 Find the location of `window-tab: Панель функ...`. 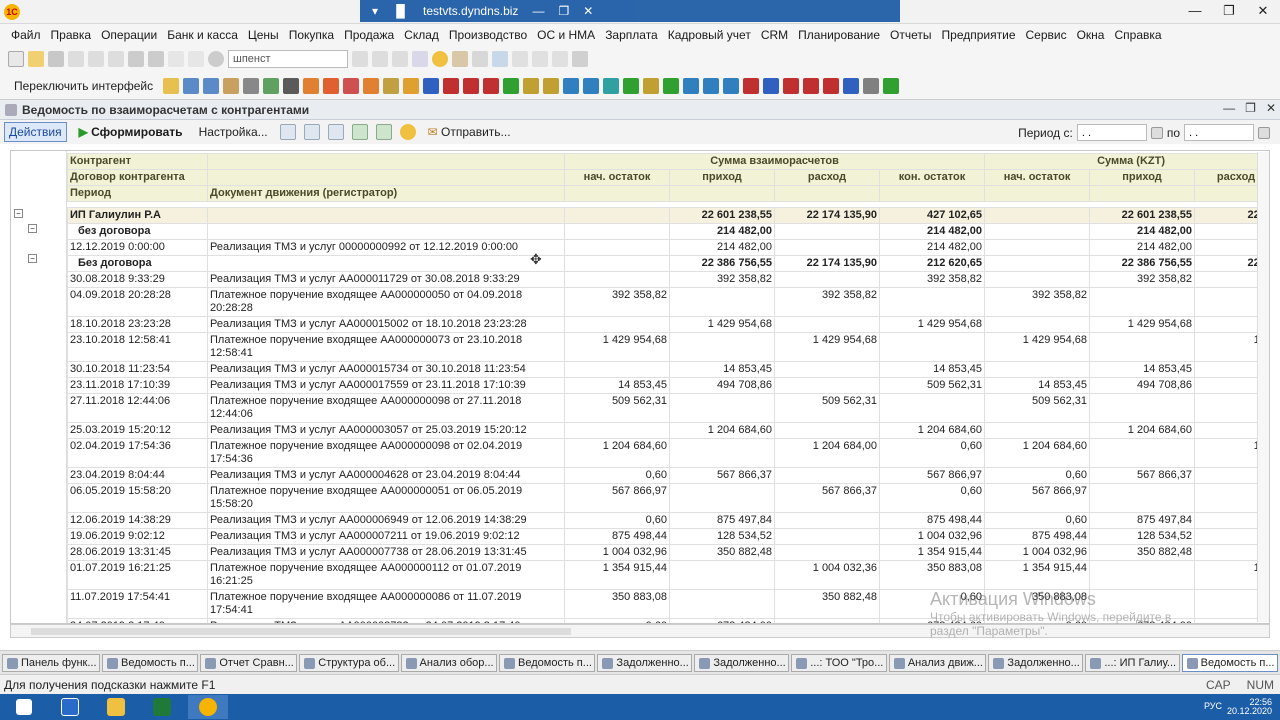

window-tab: Панель функ... is located at coordinates (51, 663).